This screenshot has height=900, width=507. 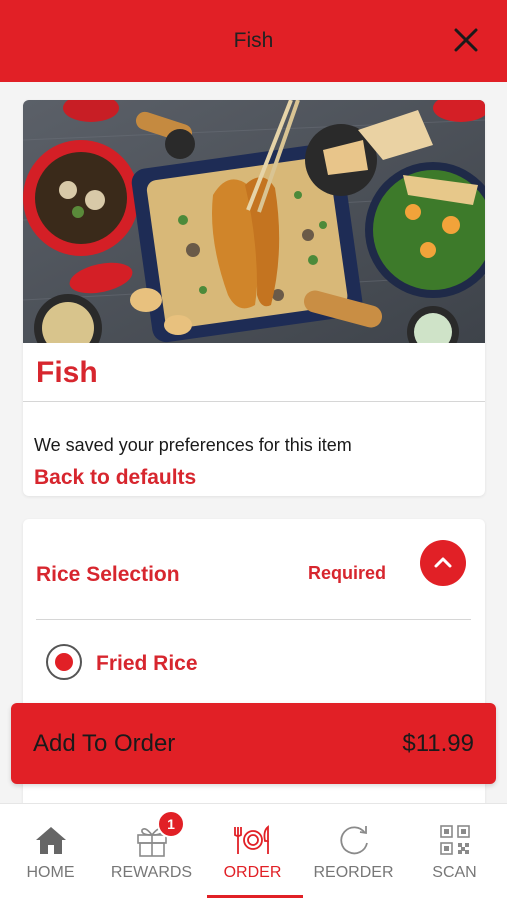 I want to click on tab-label: REORDER, so click(x=353, y=872).